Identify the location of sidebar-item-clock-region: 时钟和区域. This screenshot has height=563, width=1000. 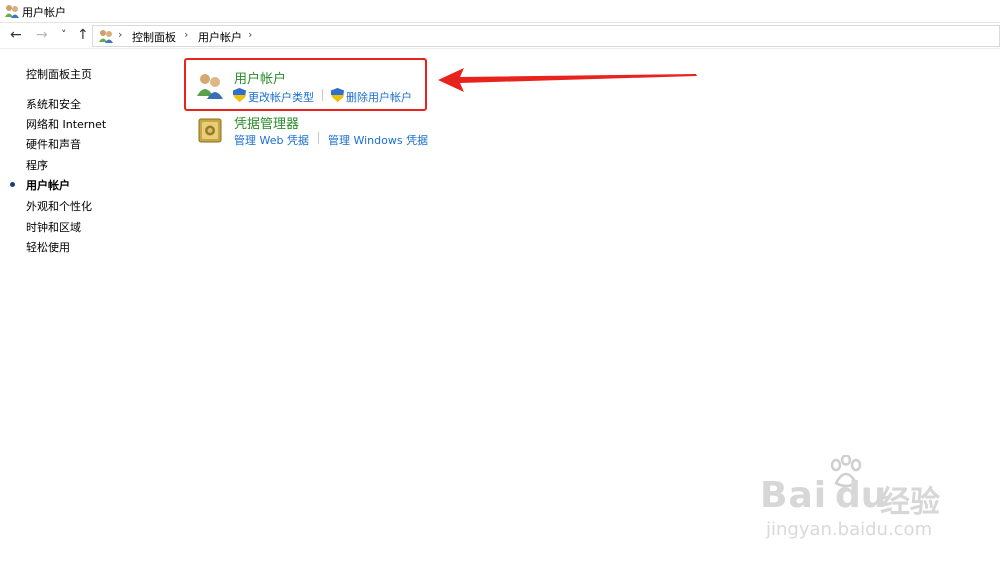
(53, 227).